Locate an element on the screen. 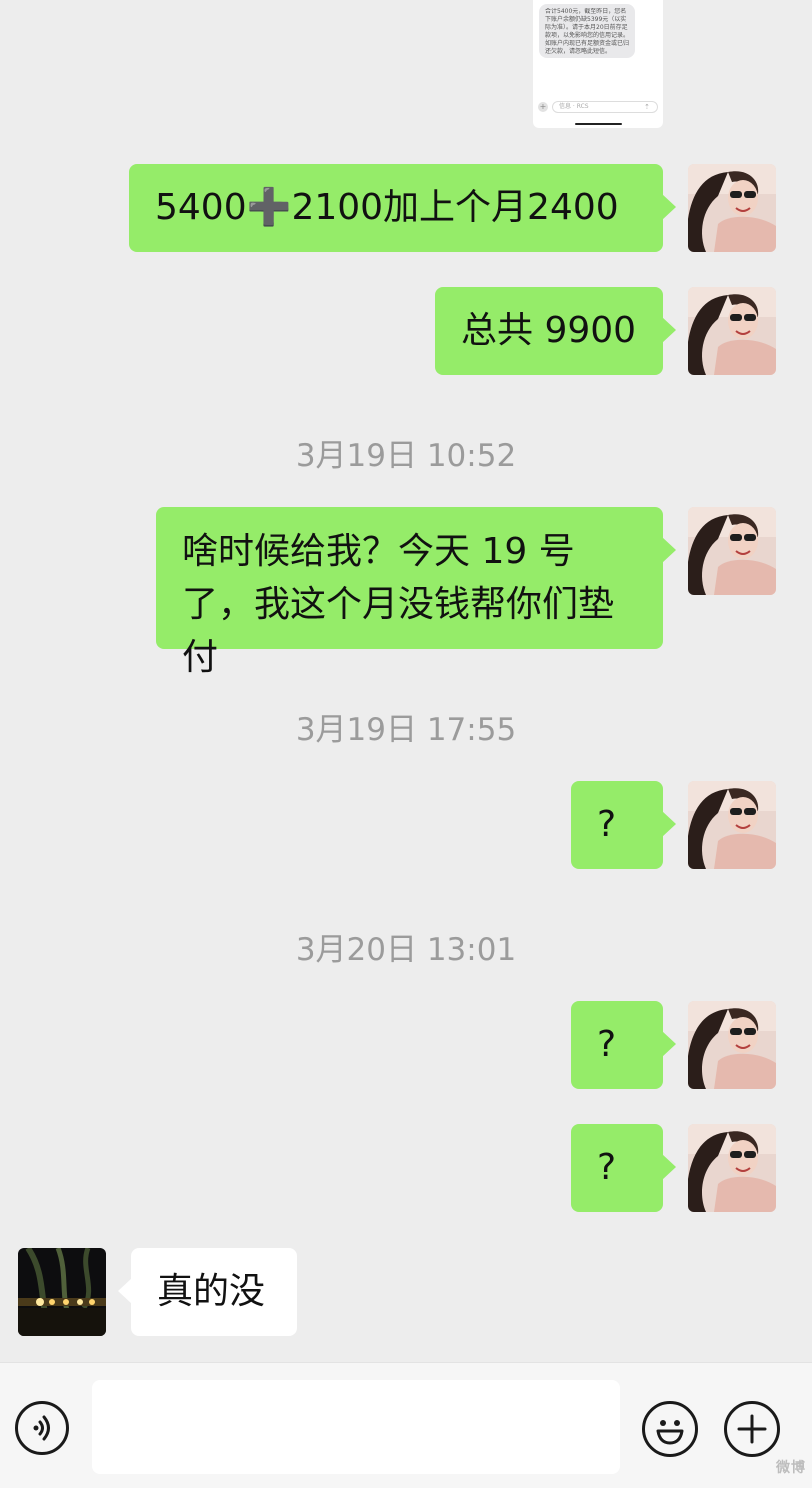 The height and width of the screenshot is (1488, 812). voice-icon is located at coordinates (42, 1428).